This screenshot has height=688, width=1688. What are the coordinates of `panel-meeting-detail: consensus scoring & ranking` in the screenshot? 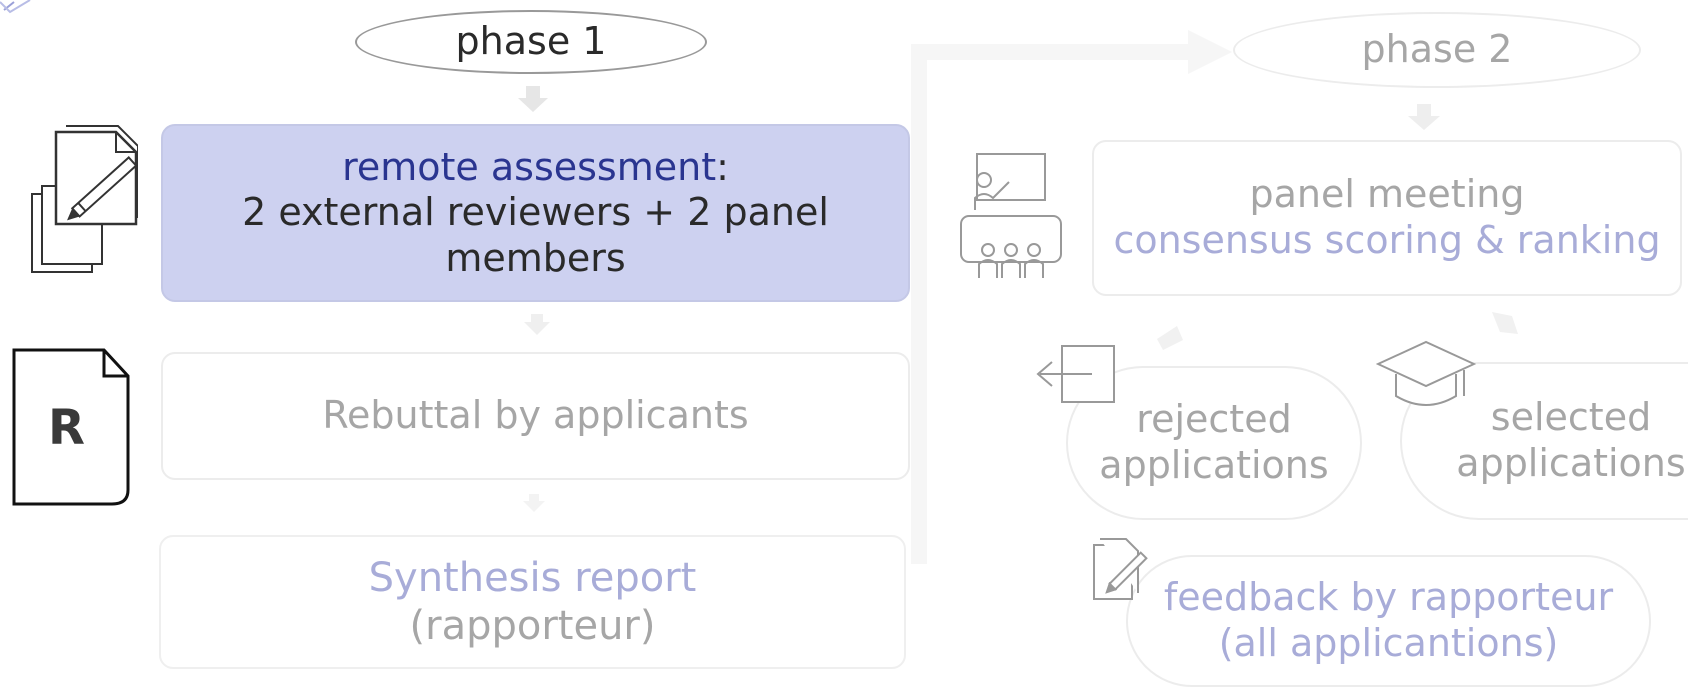 It's located at (1387, 240).